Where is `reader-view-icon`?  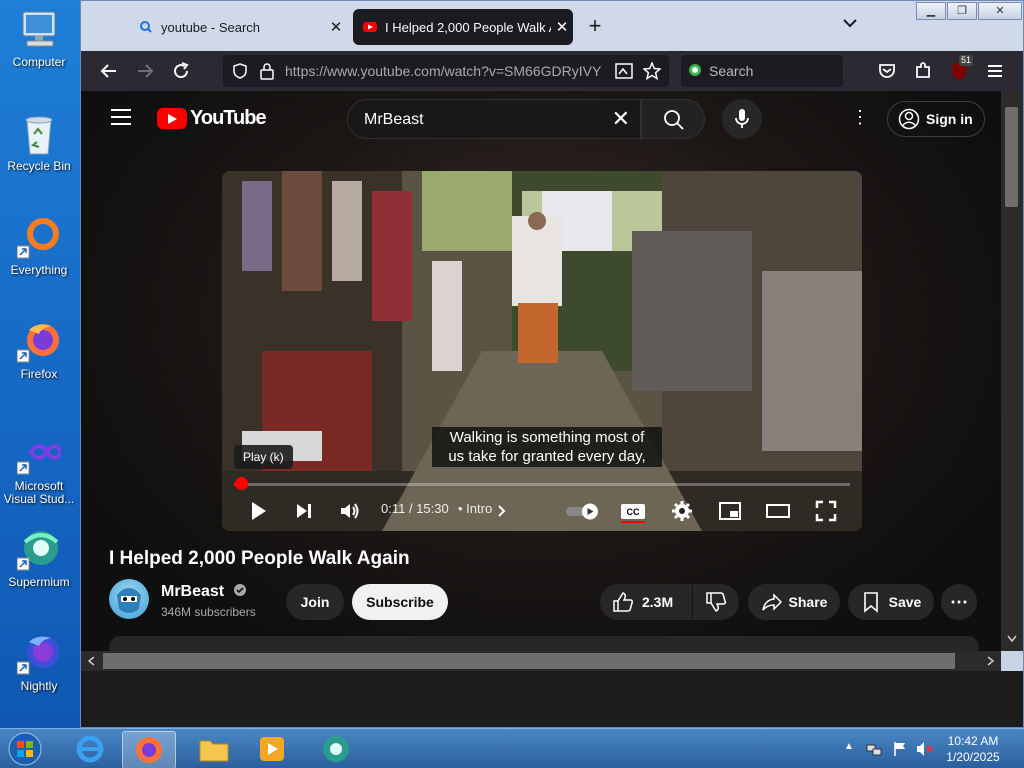 reader-view-icon is located at coordinates (624, 71).